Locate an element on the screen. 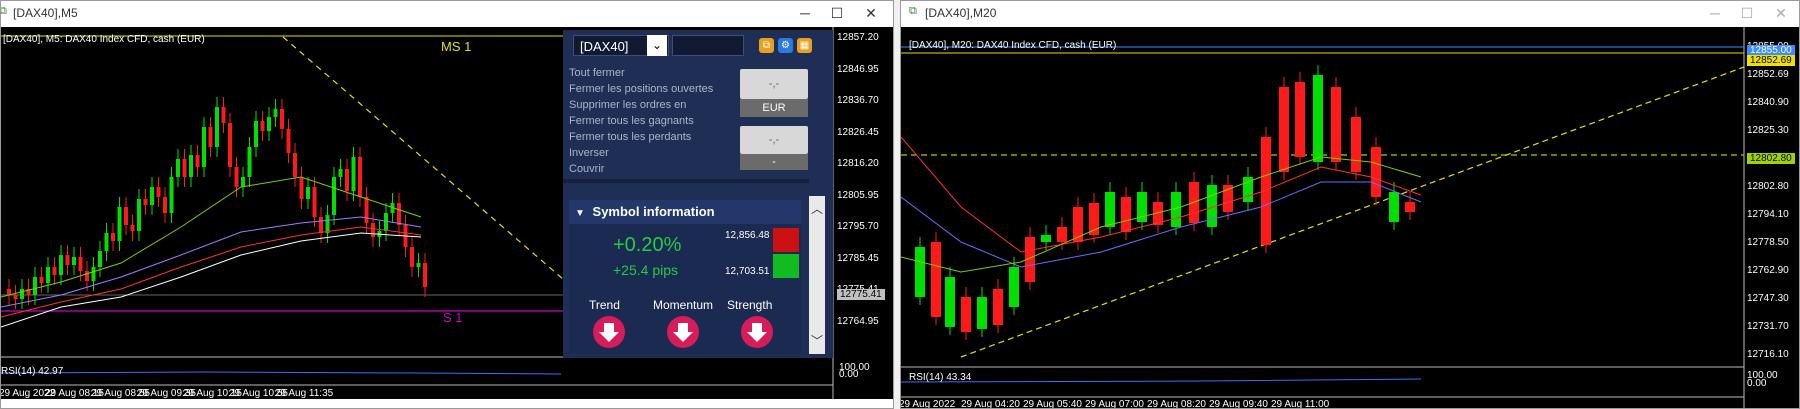  time-tick: 29 Aug 08:20 is located at coordinates (1176, 404).